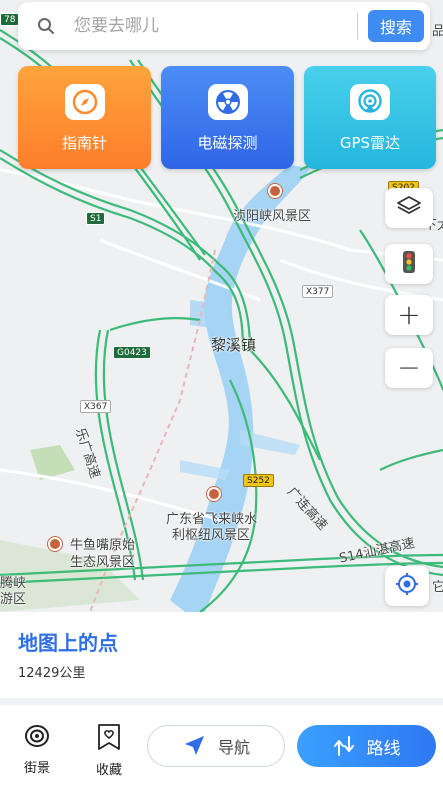 The image size is (443, 793). What do you see at coordinates (211, 533) in the screenshot?
I see `map-label-scenic: 利枢纽风景区` at bounding box center [211, 533].